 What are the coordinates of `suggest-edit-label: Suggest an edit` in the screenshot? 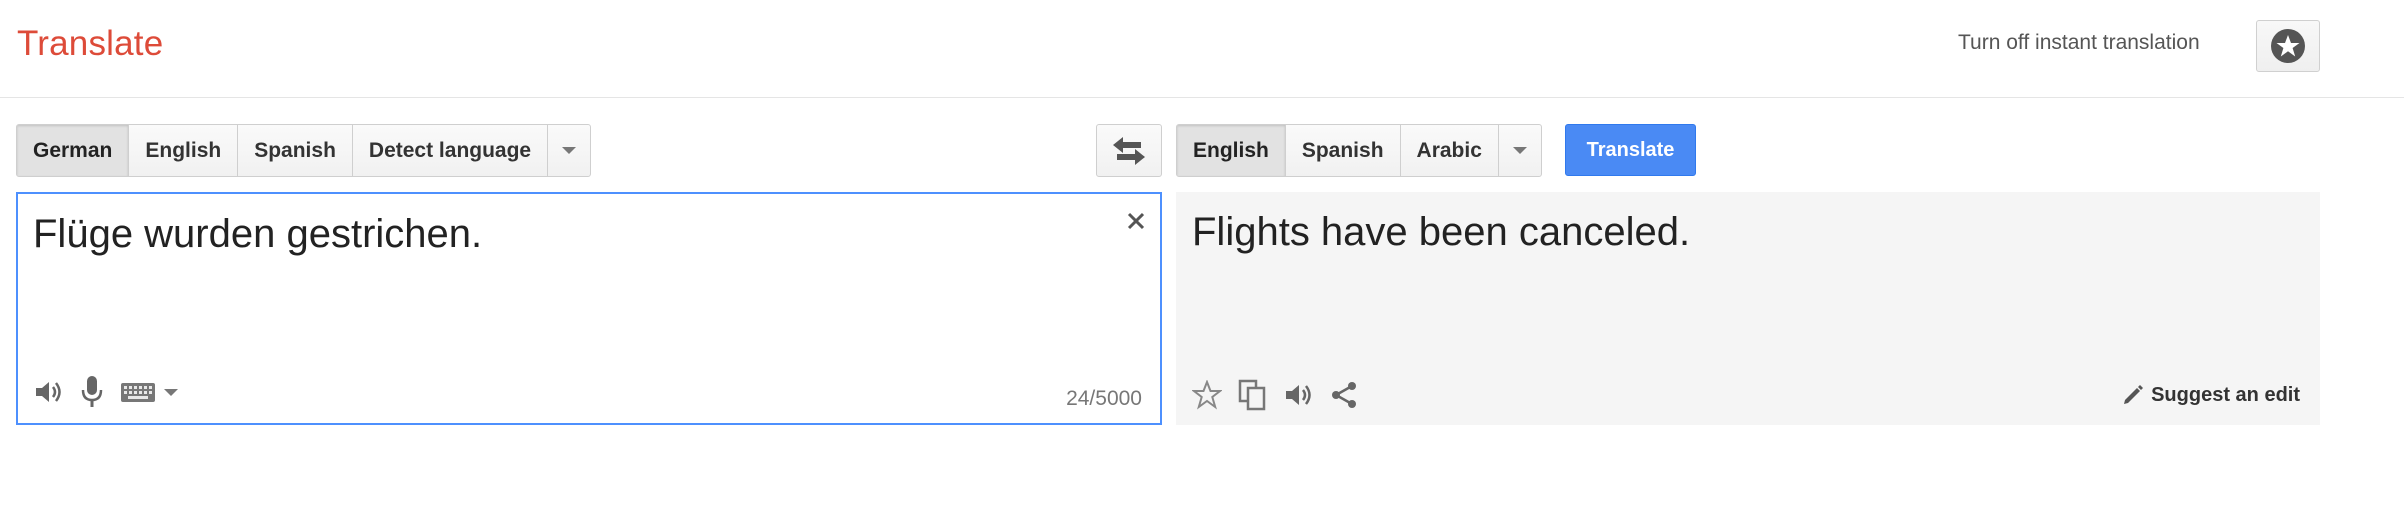 It's located at (2225, 394).